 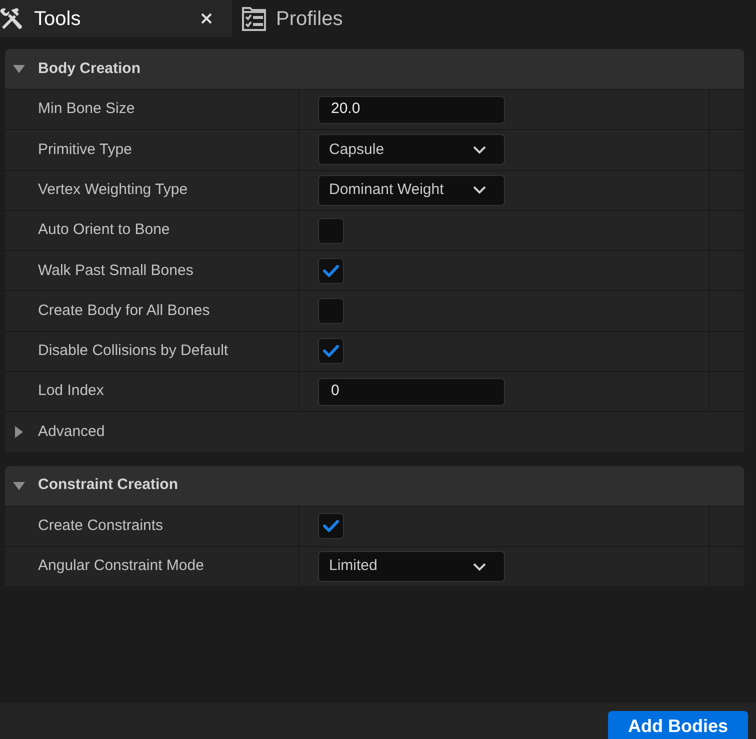 I want to click on property-label: Min Bone Size, so click(x=86, y=109).